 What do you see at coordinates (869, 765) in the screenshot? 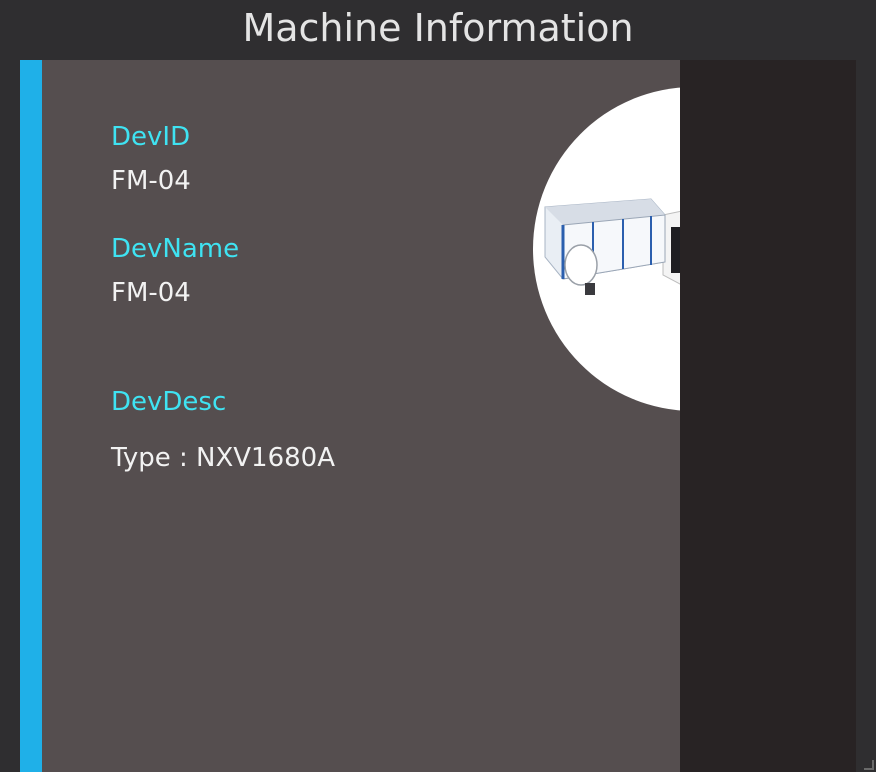
I see `resize-grip-icon` at bounding box center [869, 765].